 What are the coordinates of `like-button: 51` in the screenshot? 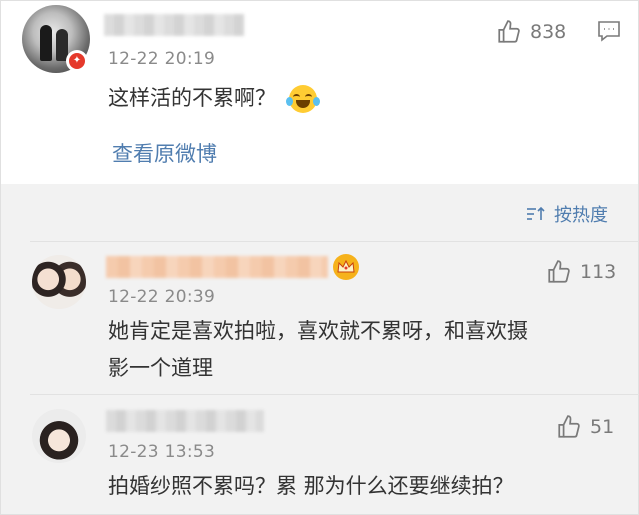 It's located at (585, 427).